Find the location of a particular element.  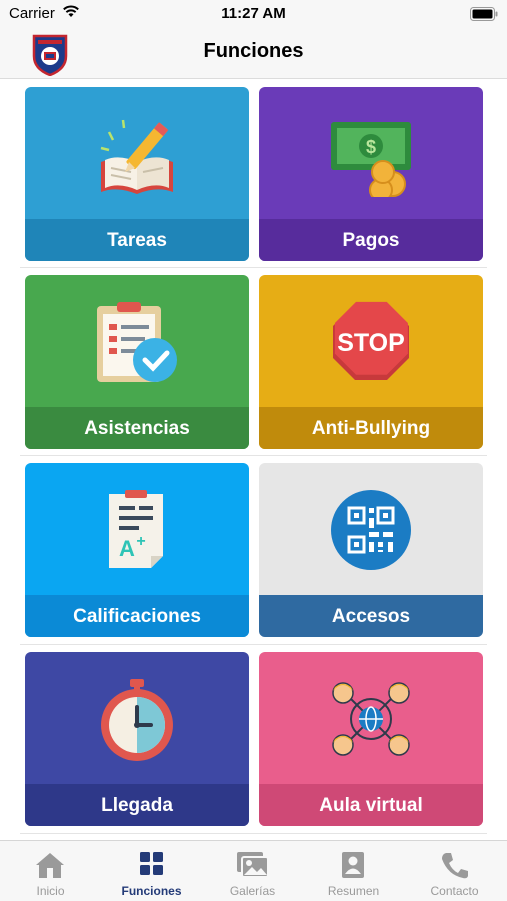

home-icon is located at coordinates (50, 865).